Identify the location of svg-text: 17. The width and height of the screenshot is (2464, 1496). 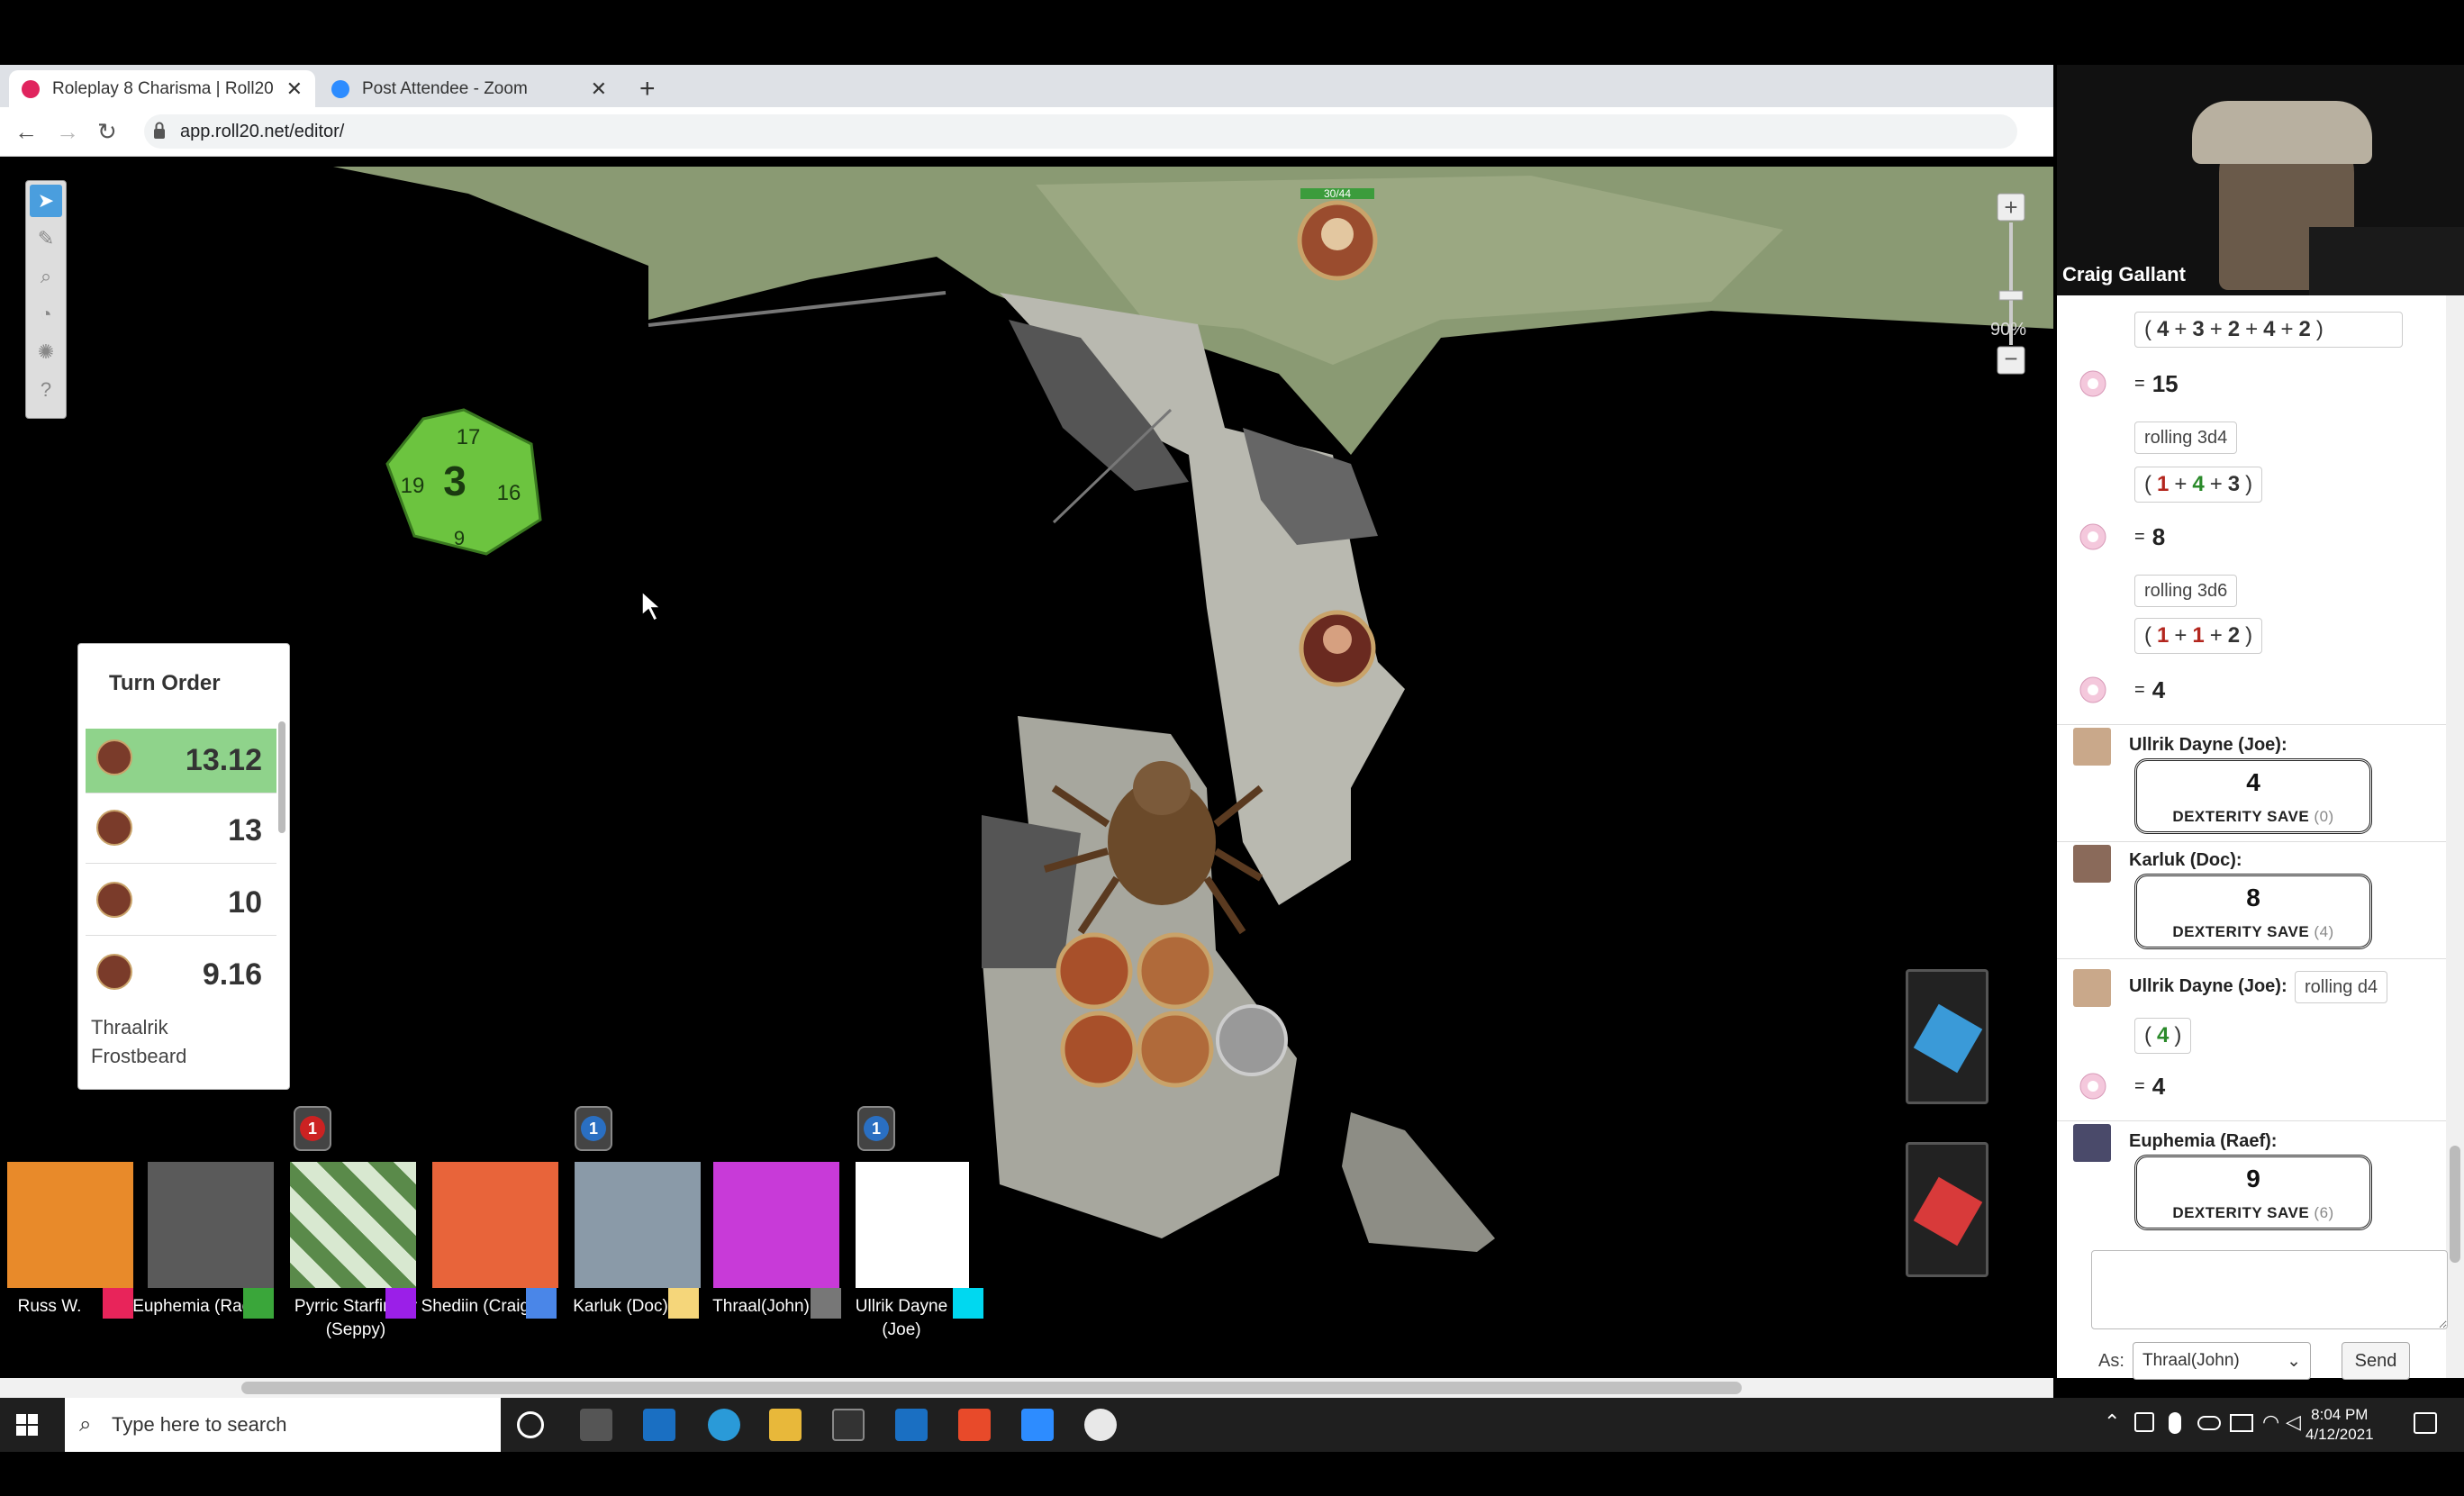
(469, 437).